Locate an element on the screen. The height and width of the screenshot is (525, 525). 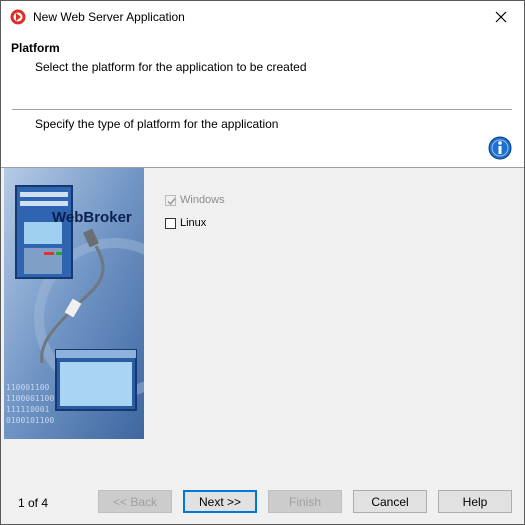
linux-checkbox is located at coordinates (170, 223).